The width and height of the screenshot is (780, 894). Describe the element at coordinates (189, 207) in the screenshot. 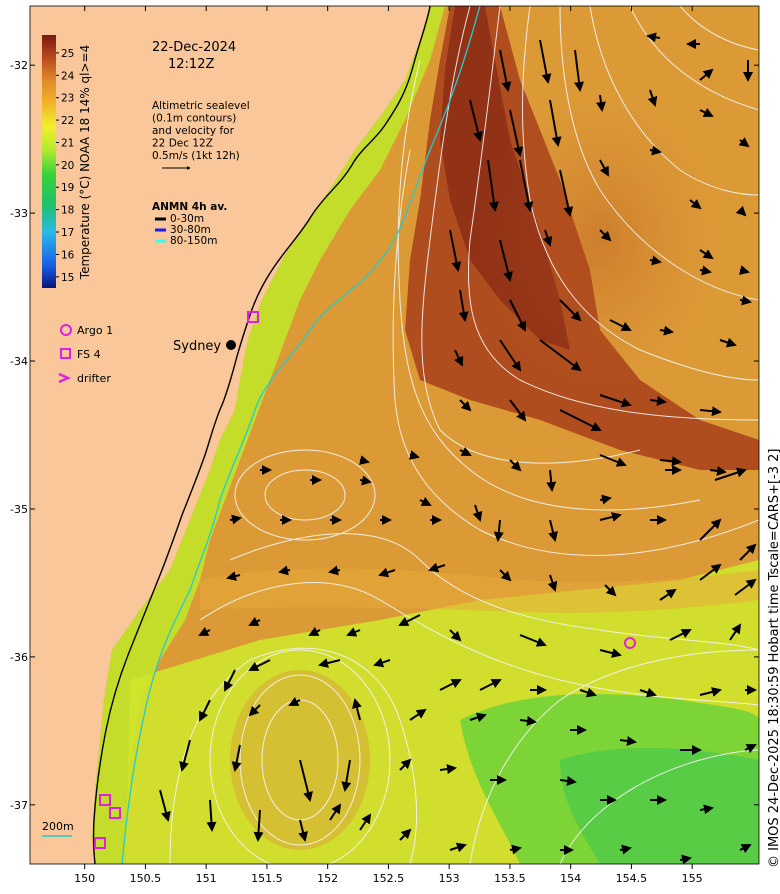

I see `anmn-title: ANMN 4h av.` at that location.